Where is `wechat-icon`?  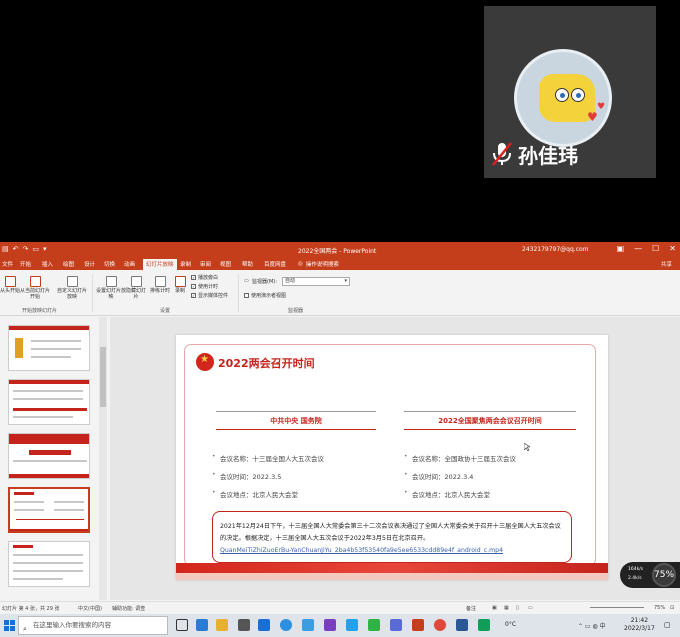
wechat-icon is located at coordinates (374, 625).